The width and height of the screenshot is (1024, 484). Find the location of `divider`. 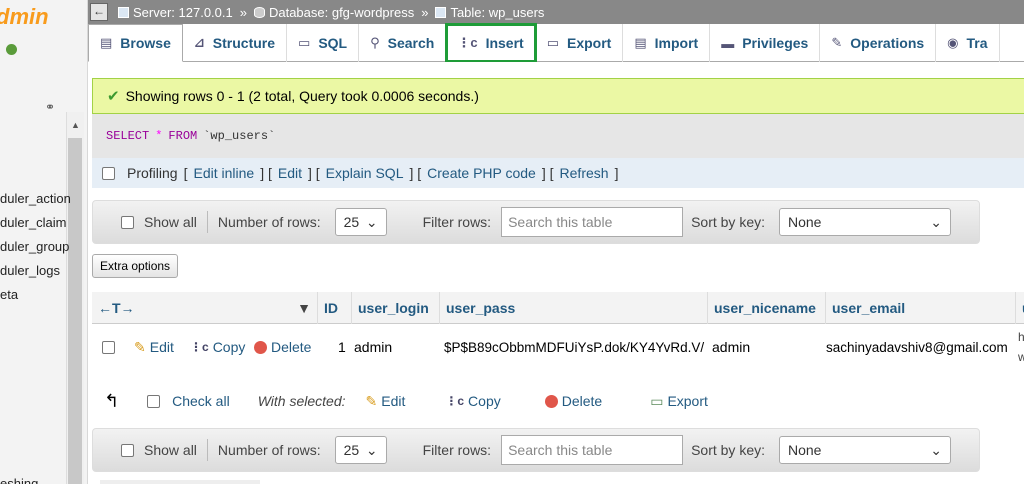

divider is located at coordinates (207, 222).